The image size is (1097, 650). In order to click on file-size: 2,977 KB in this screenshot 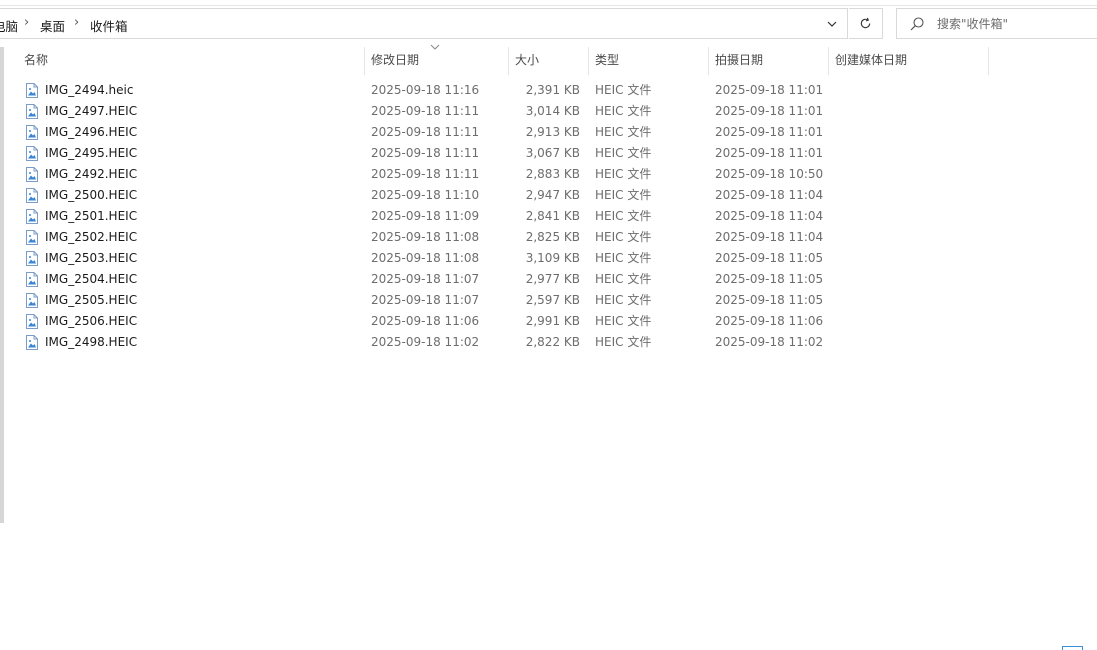, I will do `click(552, 279)`.